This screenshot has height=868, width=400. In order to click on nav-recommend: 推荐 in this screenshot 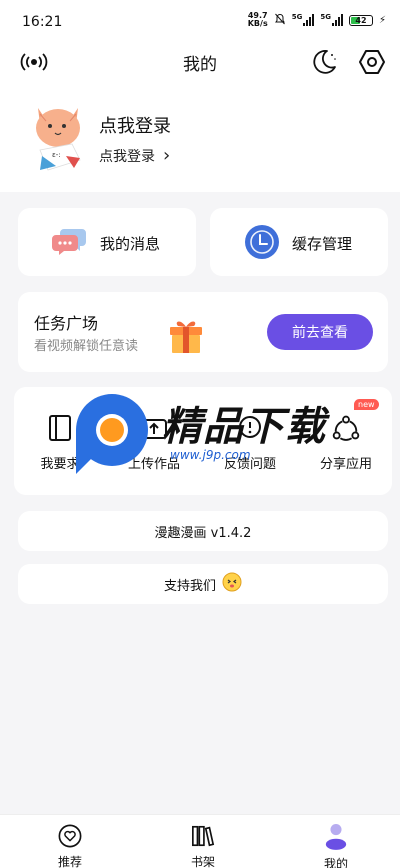, I will do `click(70, 844)`.